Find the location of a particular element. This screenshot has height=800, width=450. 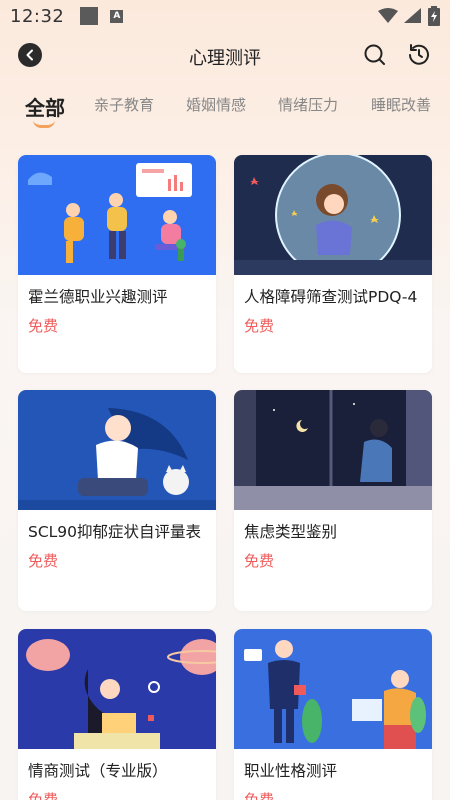

test-card: SCL90抑郁症状自评量表 免费 is located at coordinates (117, 500).